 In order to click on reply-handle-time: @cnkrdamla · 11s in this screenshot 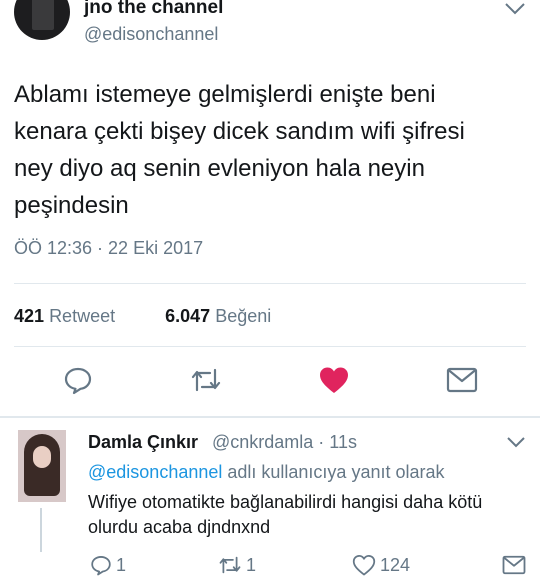, I will do `click(284, 442)`.